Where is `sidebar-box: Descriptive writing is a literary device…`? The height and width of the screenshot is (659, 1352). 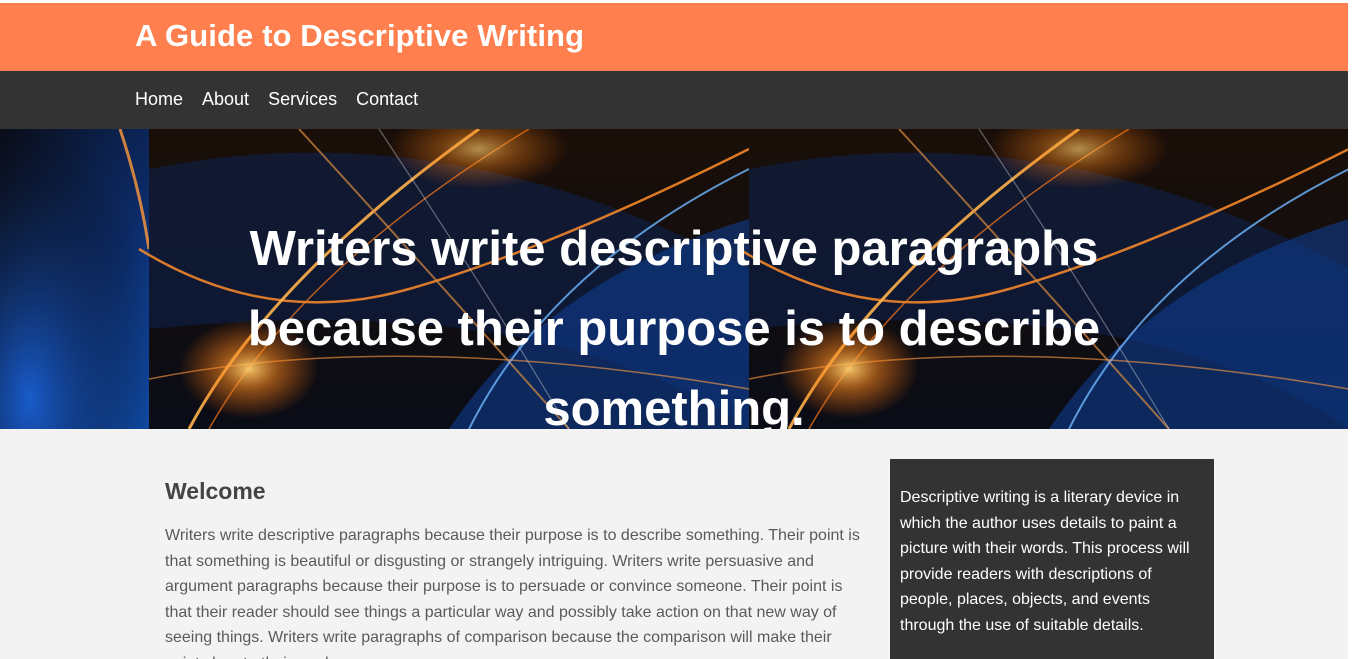 sidebar-box: Descriptive writing is a literary device… is located at coordinates (1052, 559).